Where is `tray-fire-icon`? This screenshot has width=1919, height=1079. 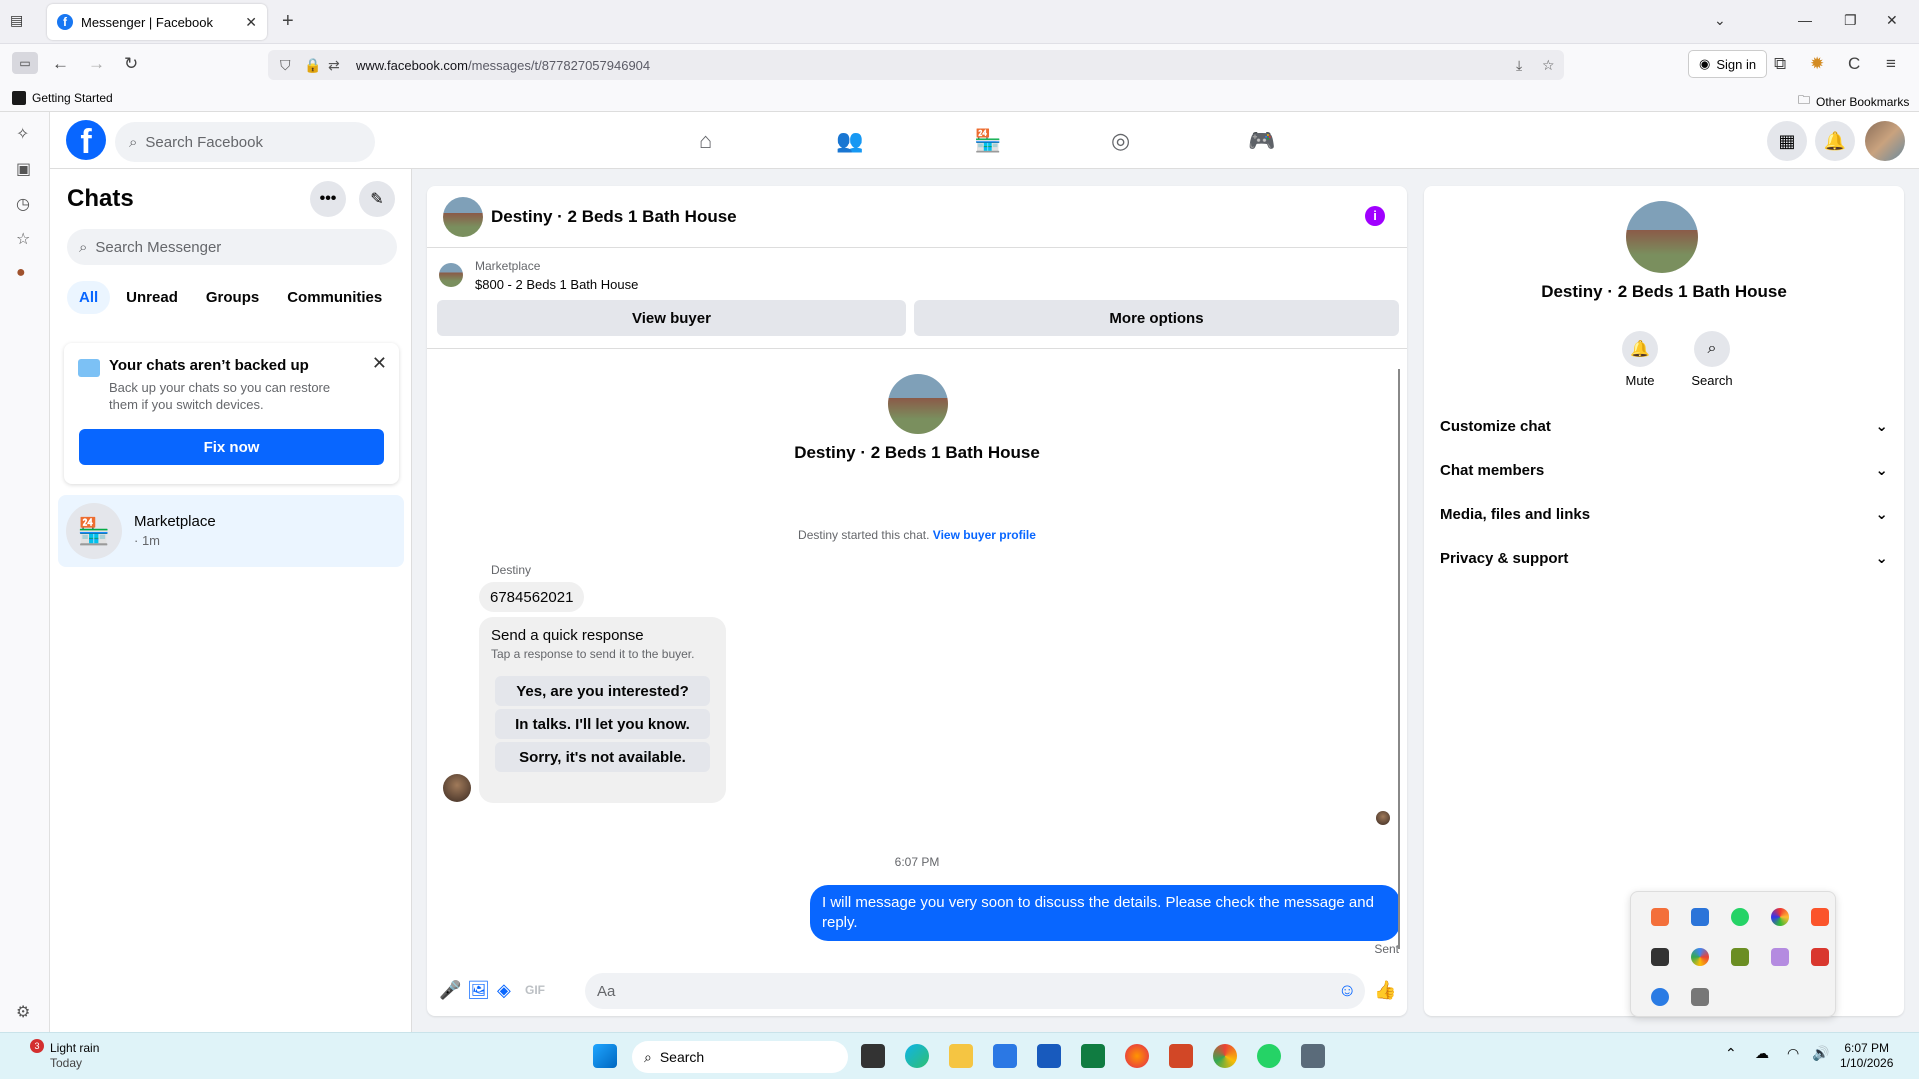
tray-fire-icon is located at coordinates (1660, 917).